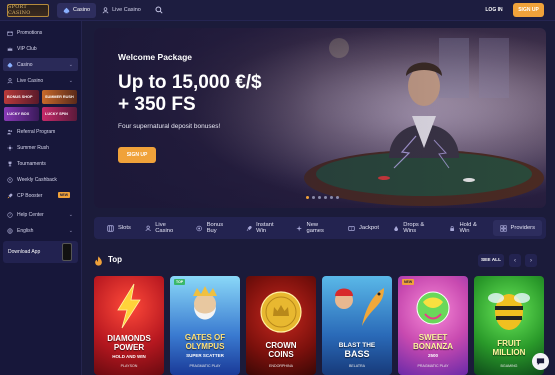 This screenshot has height=375, width=555. I want to click on sidebar-item-label: Weekly Cashback, so click(37, 179).